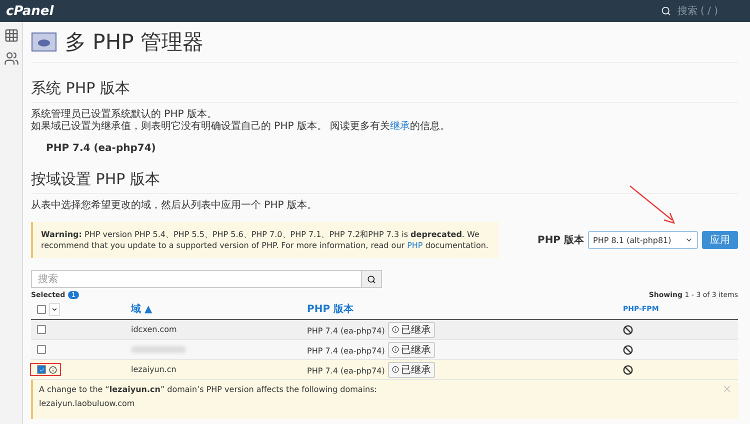 This screenshot has height=424, width=750. I want to click on caret-icon, so click(54, 309).